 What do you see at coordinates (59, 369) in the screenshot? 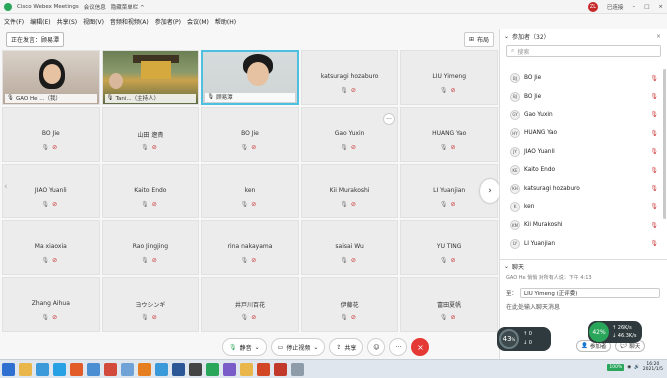
I see `edge-browser-icon` at bounding box center [59, 369].